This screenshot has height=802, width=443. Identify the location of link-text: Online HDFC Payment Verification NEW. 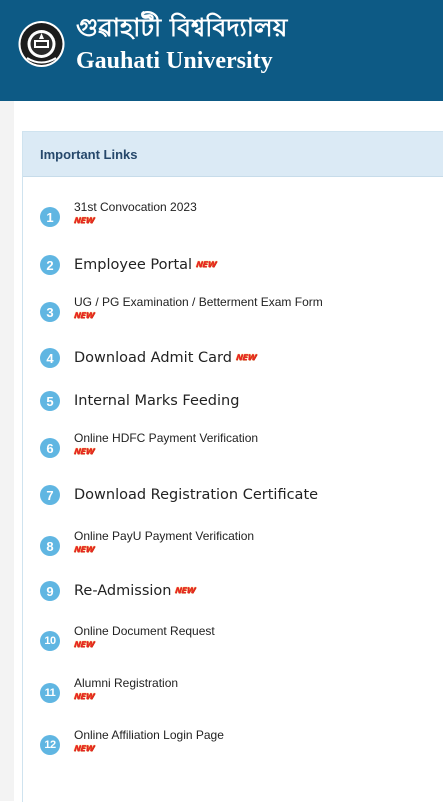
(165, 443).